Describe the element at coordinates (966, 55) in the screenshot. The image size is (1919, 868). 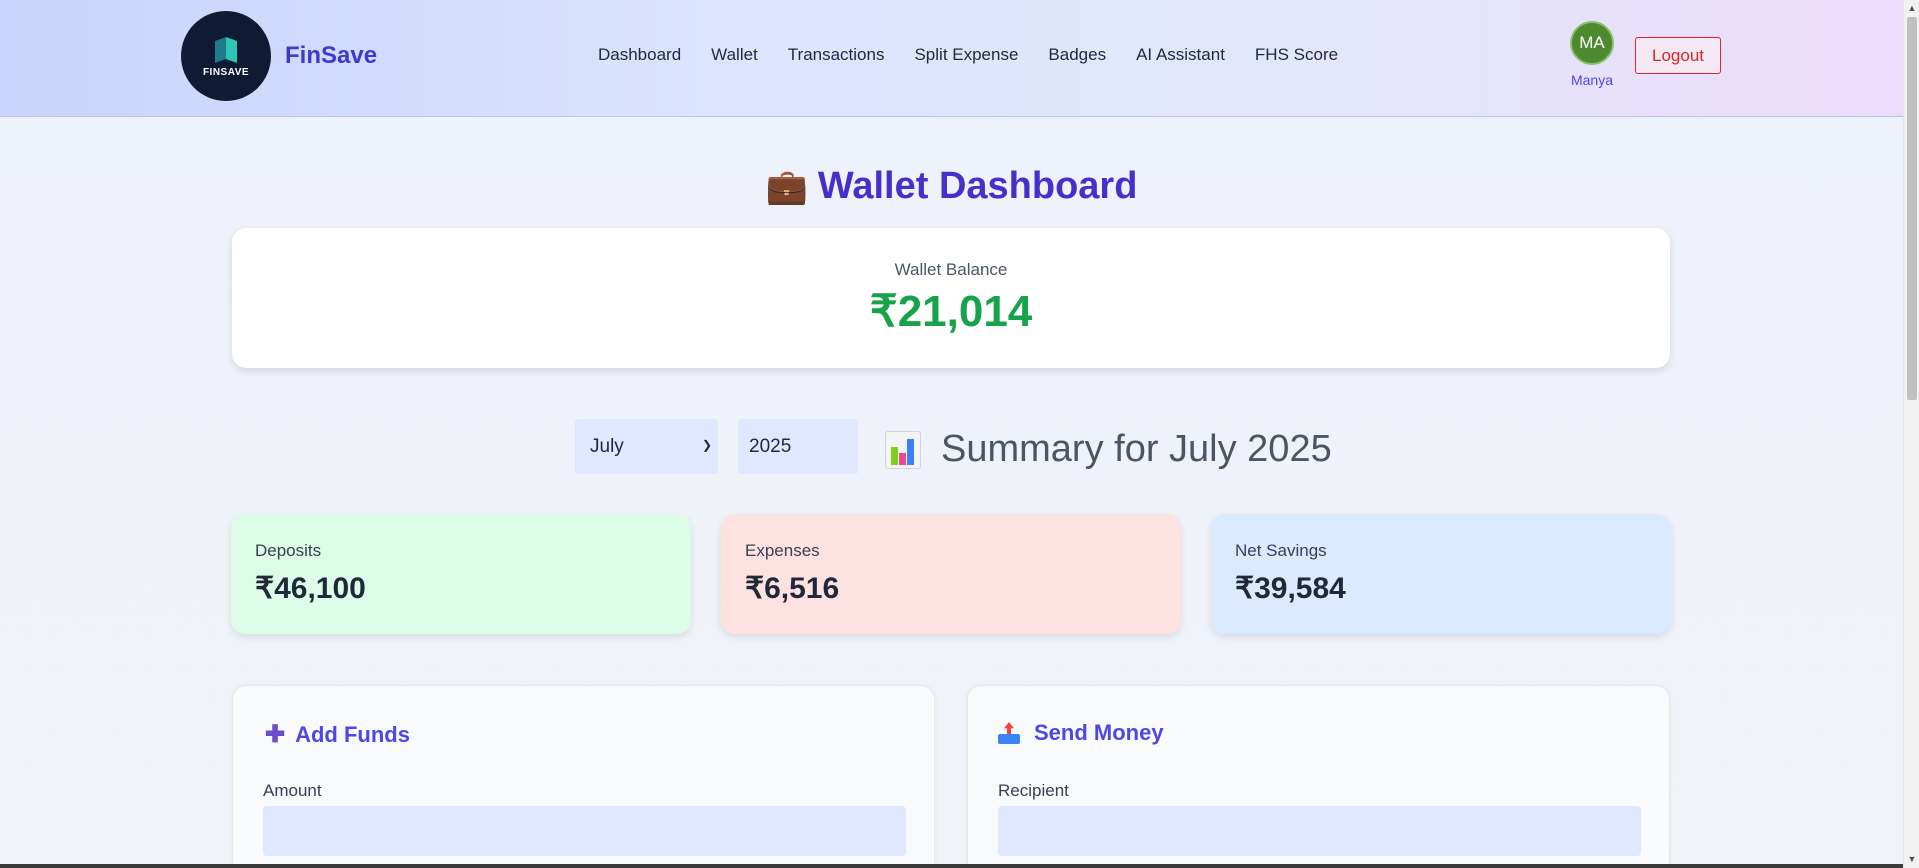
I see `nav-link-split-expense: Split Expense` at that location.